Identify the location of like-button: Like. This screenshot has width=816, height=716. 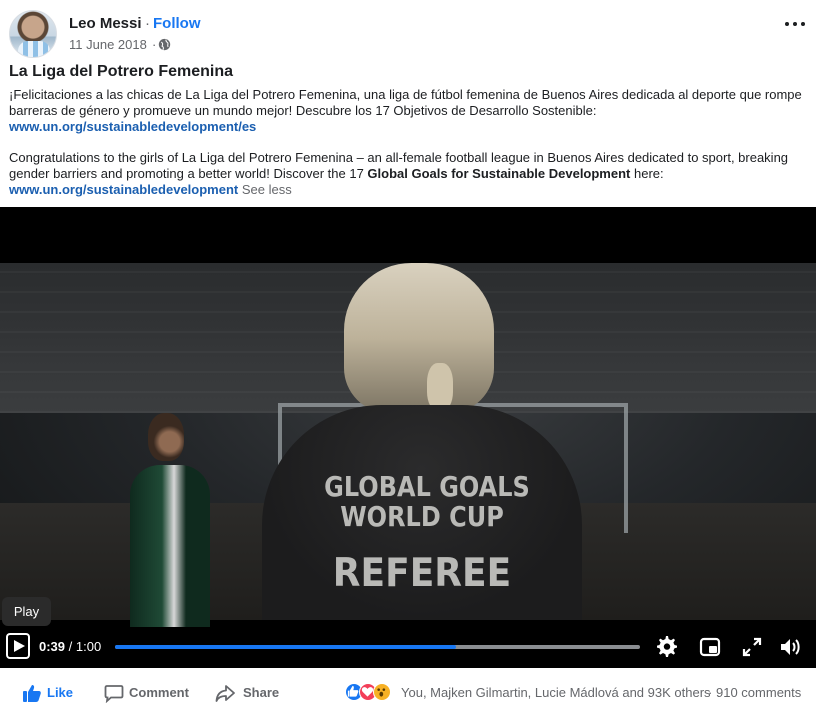
(52, 693).